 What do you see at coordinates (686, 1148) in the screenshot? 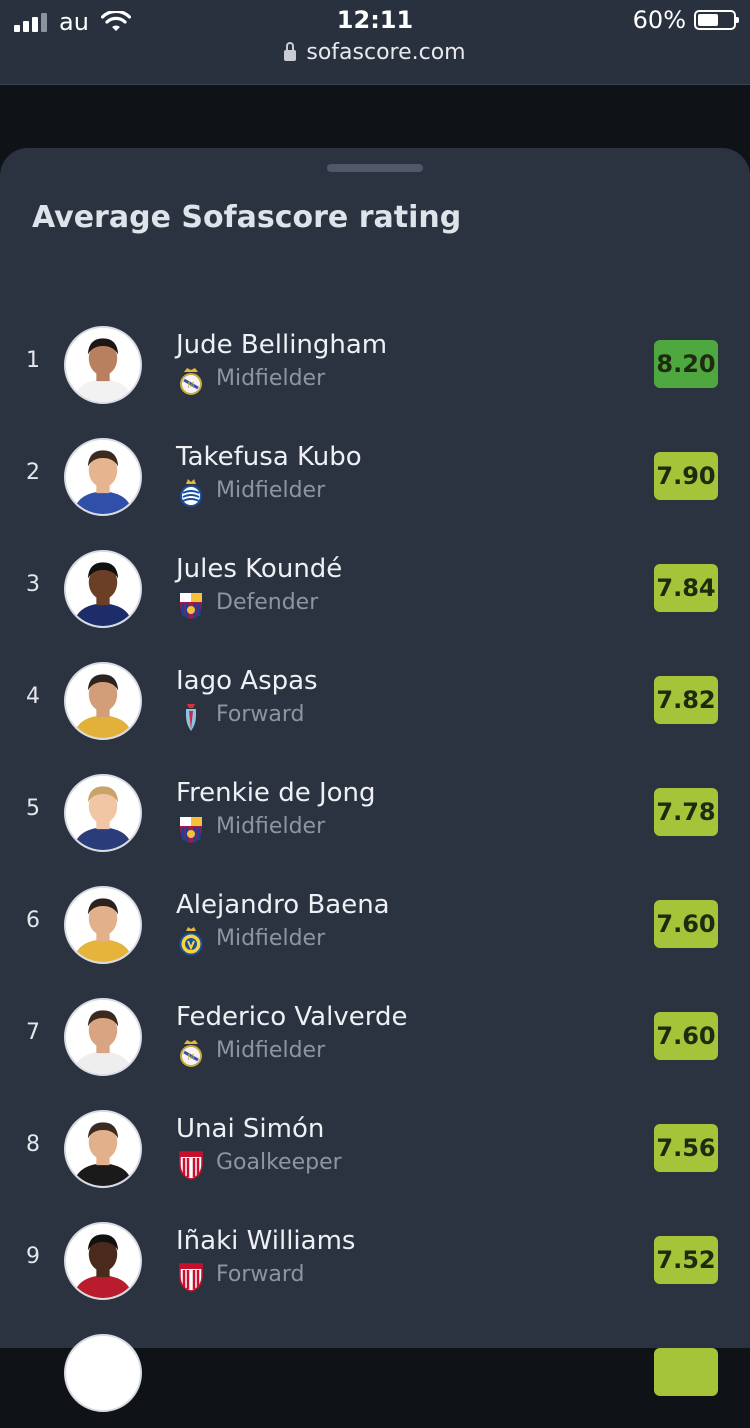
I see `rating-badge: 7.56` at bounding box center [686, 1148].